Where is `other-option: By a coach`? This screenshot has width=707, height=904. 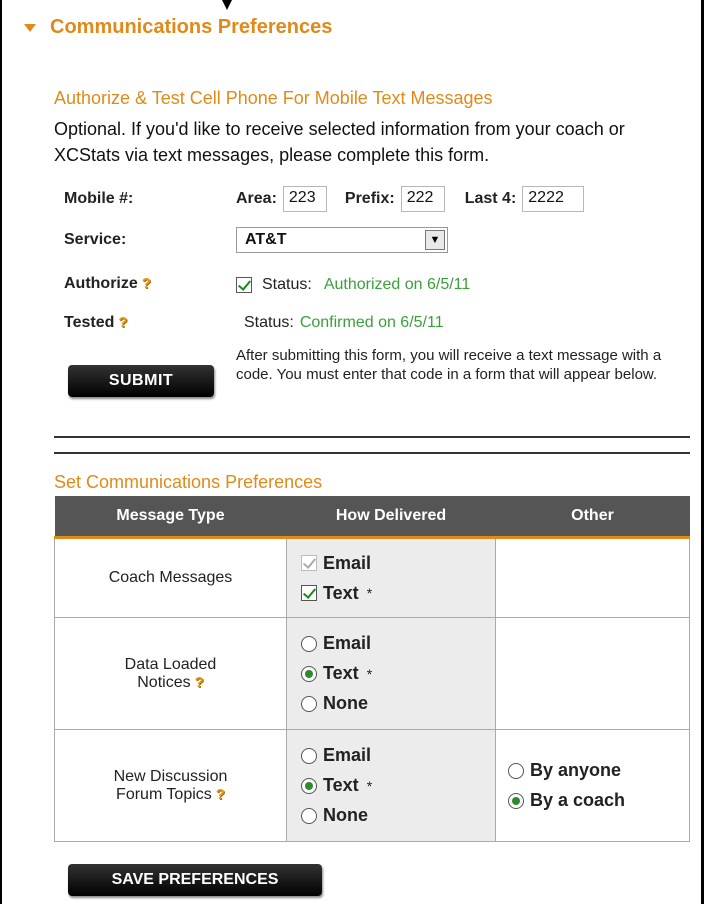
other-option: By a coach is located at coordinates (598, 801).